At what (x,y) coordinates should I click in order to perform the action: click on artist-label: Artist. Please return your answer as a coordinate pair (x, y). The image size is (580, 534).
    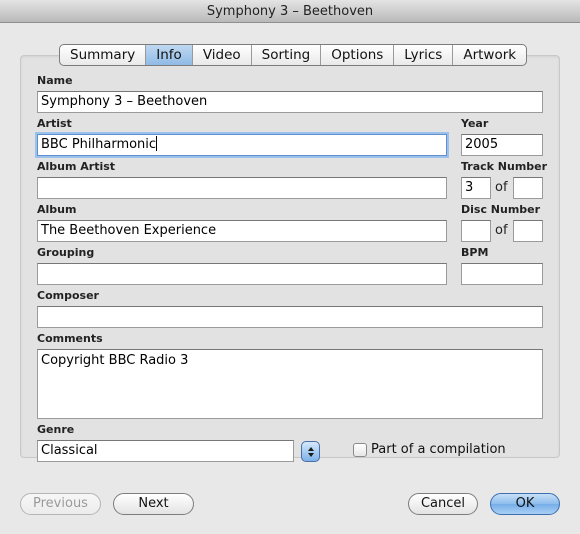
    Looking at the image, I should click on (54, 123).